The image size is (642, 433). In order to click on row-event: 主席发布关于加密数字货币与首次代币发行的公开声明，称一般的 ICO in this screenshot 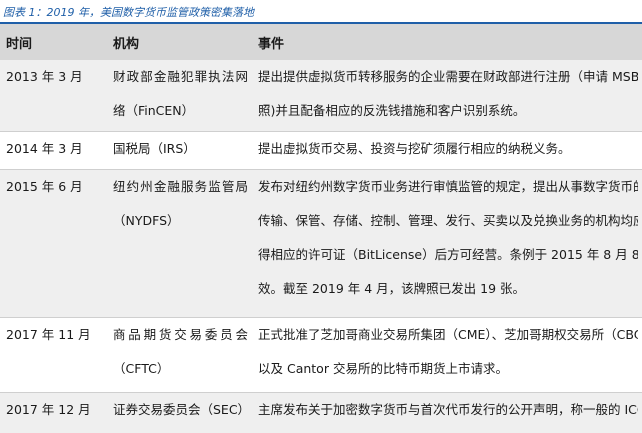, I will do `click(448, 409)`.